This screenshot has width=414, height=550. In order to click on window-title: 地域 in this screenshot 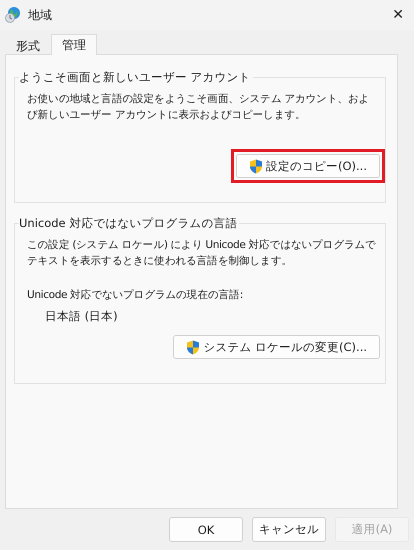, I will do `click(40, 15)`.